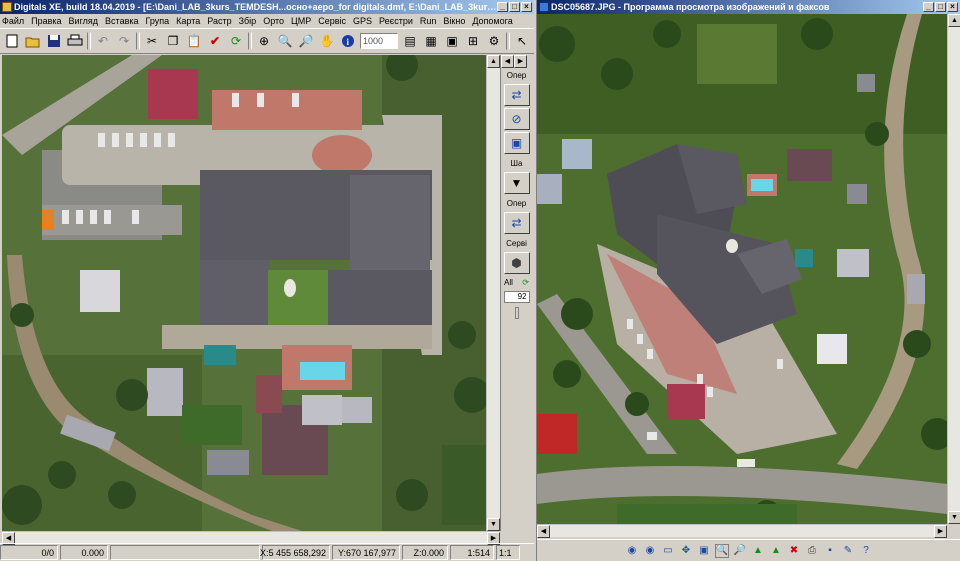 This screenshot has width=960, height=561. Describe the element at coordinates (84, 21) in the screenshot. I see `menu-item: Вигляд` at that location.